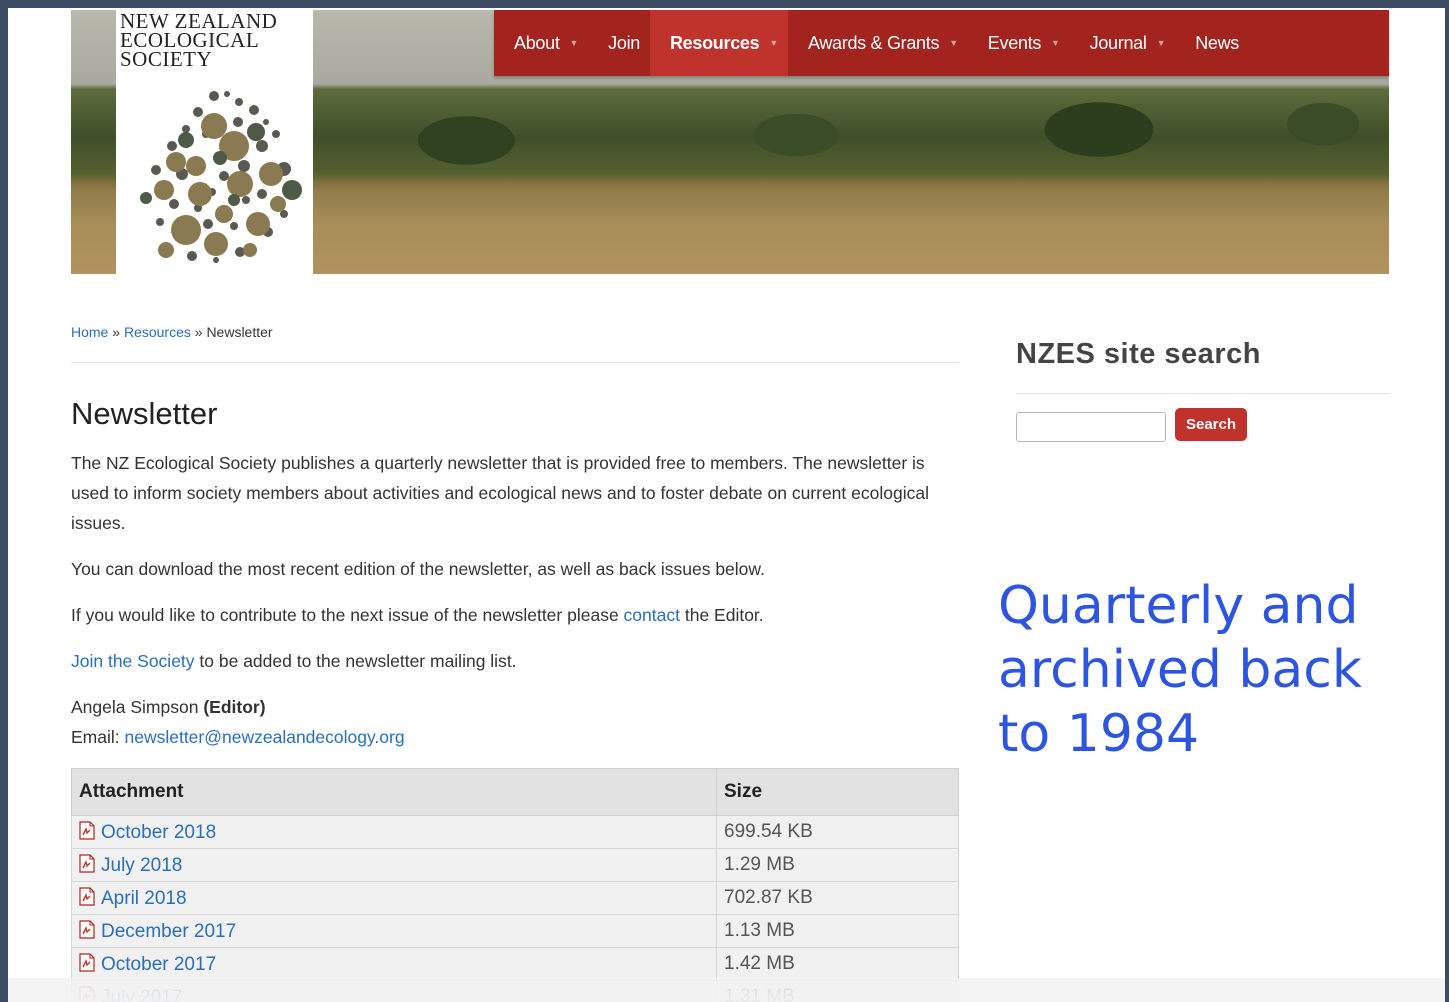 The height and width of the screenshot is (1002, 1449). I want to click on column-header-size: Size, so click(837, 792).